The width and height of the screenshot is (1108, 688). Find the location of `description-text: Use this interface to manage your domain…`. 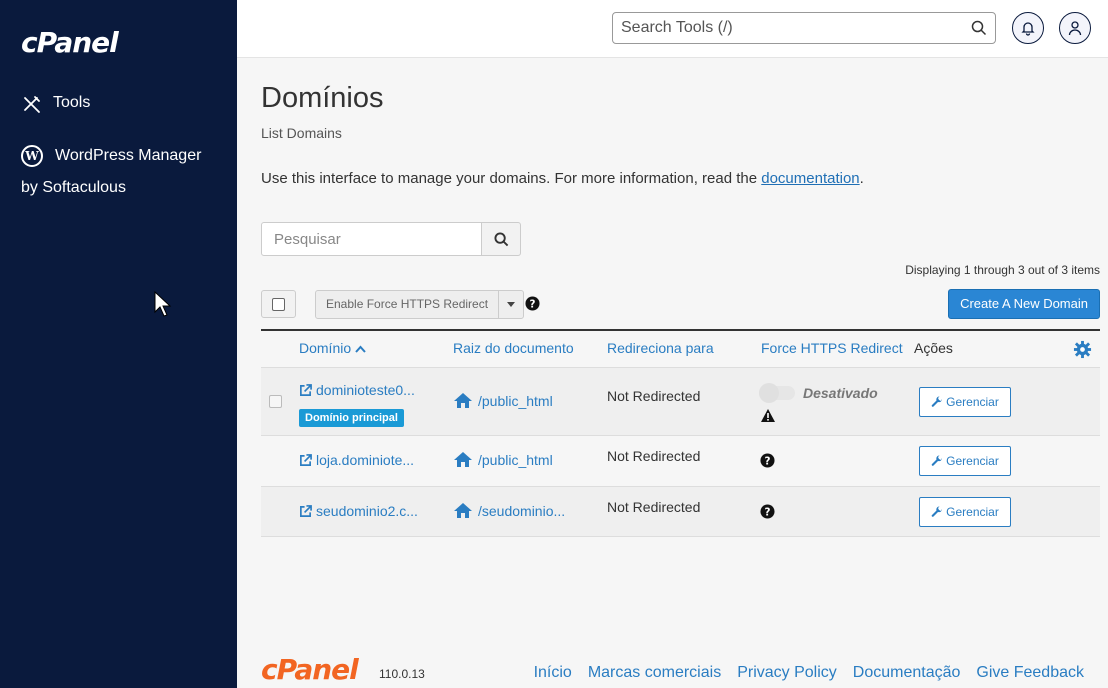

description-text: Use this interface to manage your domain… is located at coordinates (511, 178).